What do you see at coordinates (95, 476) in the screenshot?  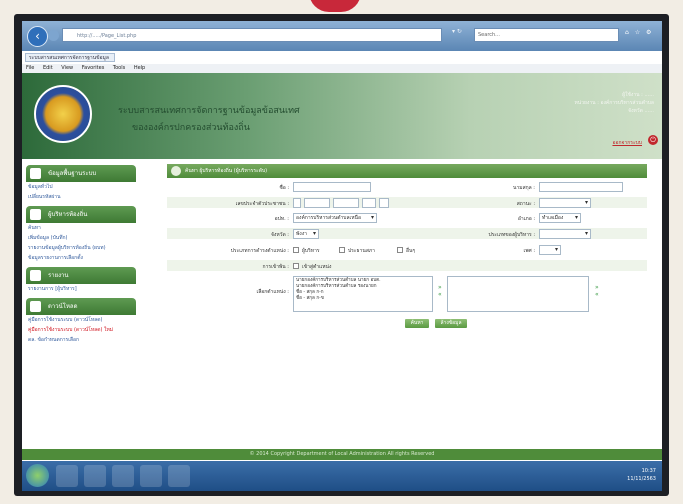 I see `explorer-taskbar-icon` at bounding box center [95, 476].